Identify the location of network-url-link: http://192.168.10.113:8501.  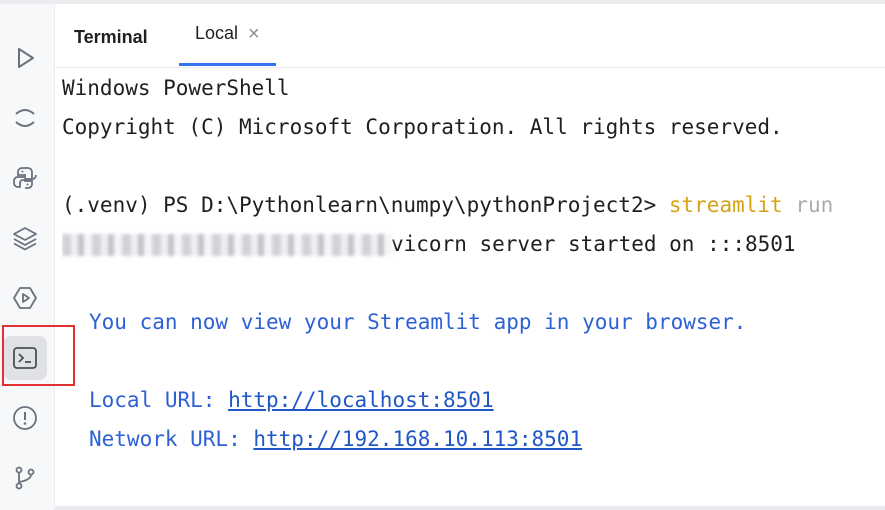
(417, 439).